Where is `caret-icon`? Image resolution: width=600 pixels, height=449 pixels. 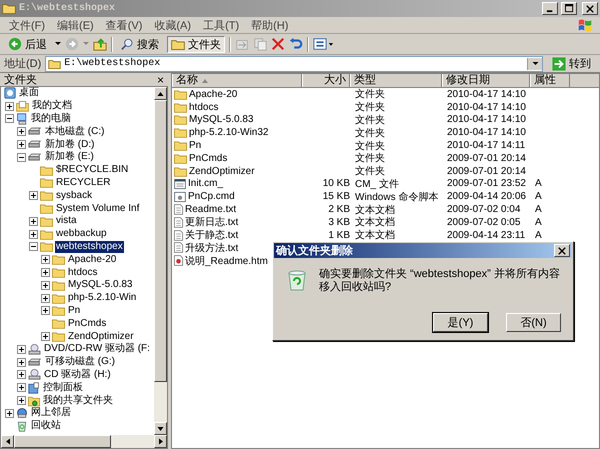
caret-icon is located at coordinates (58, 44).